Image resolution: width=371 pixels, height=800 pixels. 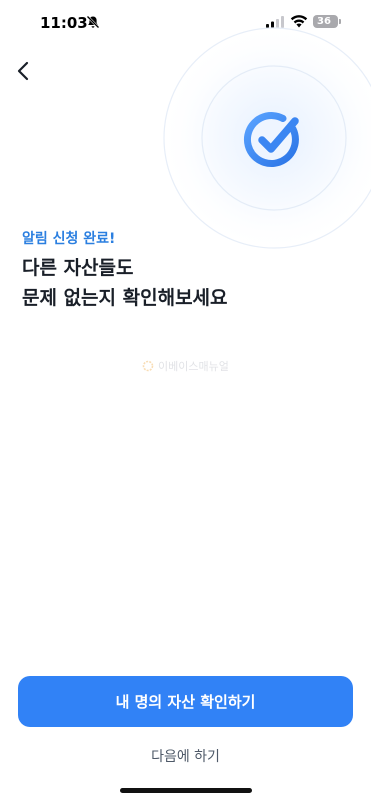 I want to click on page-title-line-2: 문제 없는지 확인해보세요, so click(x=125, y=298).